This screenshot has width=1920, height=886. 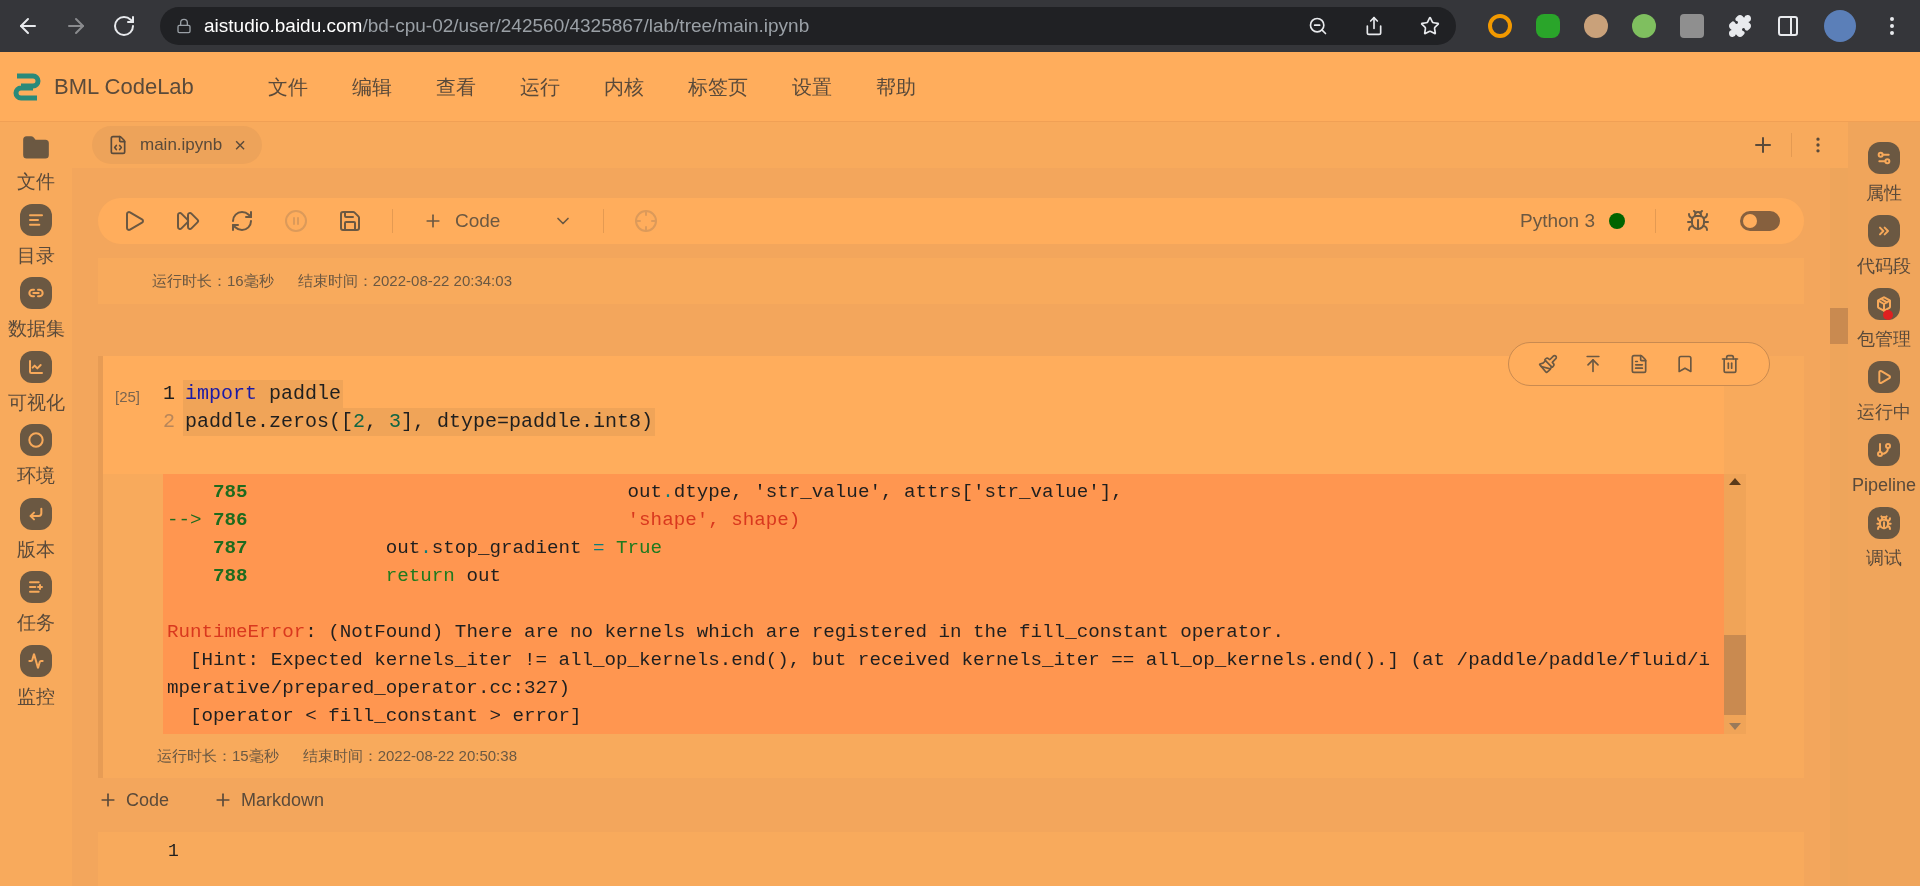 What do you see at coordinates (1318, 26) in the screenshot?
I see `zoom-out-icon` at bounding box center [1318, 26].